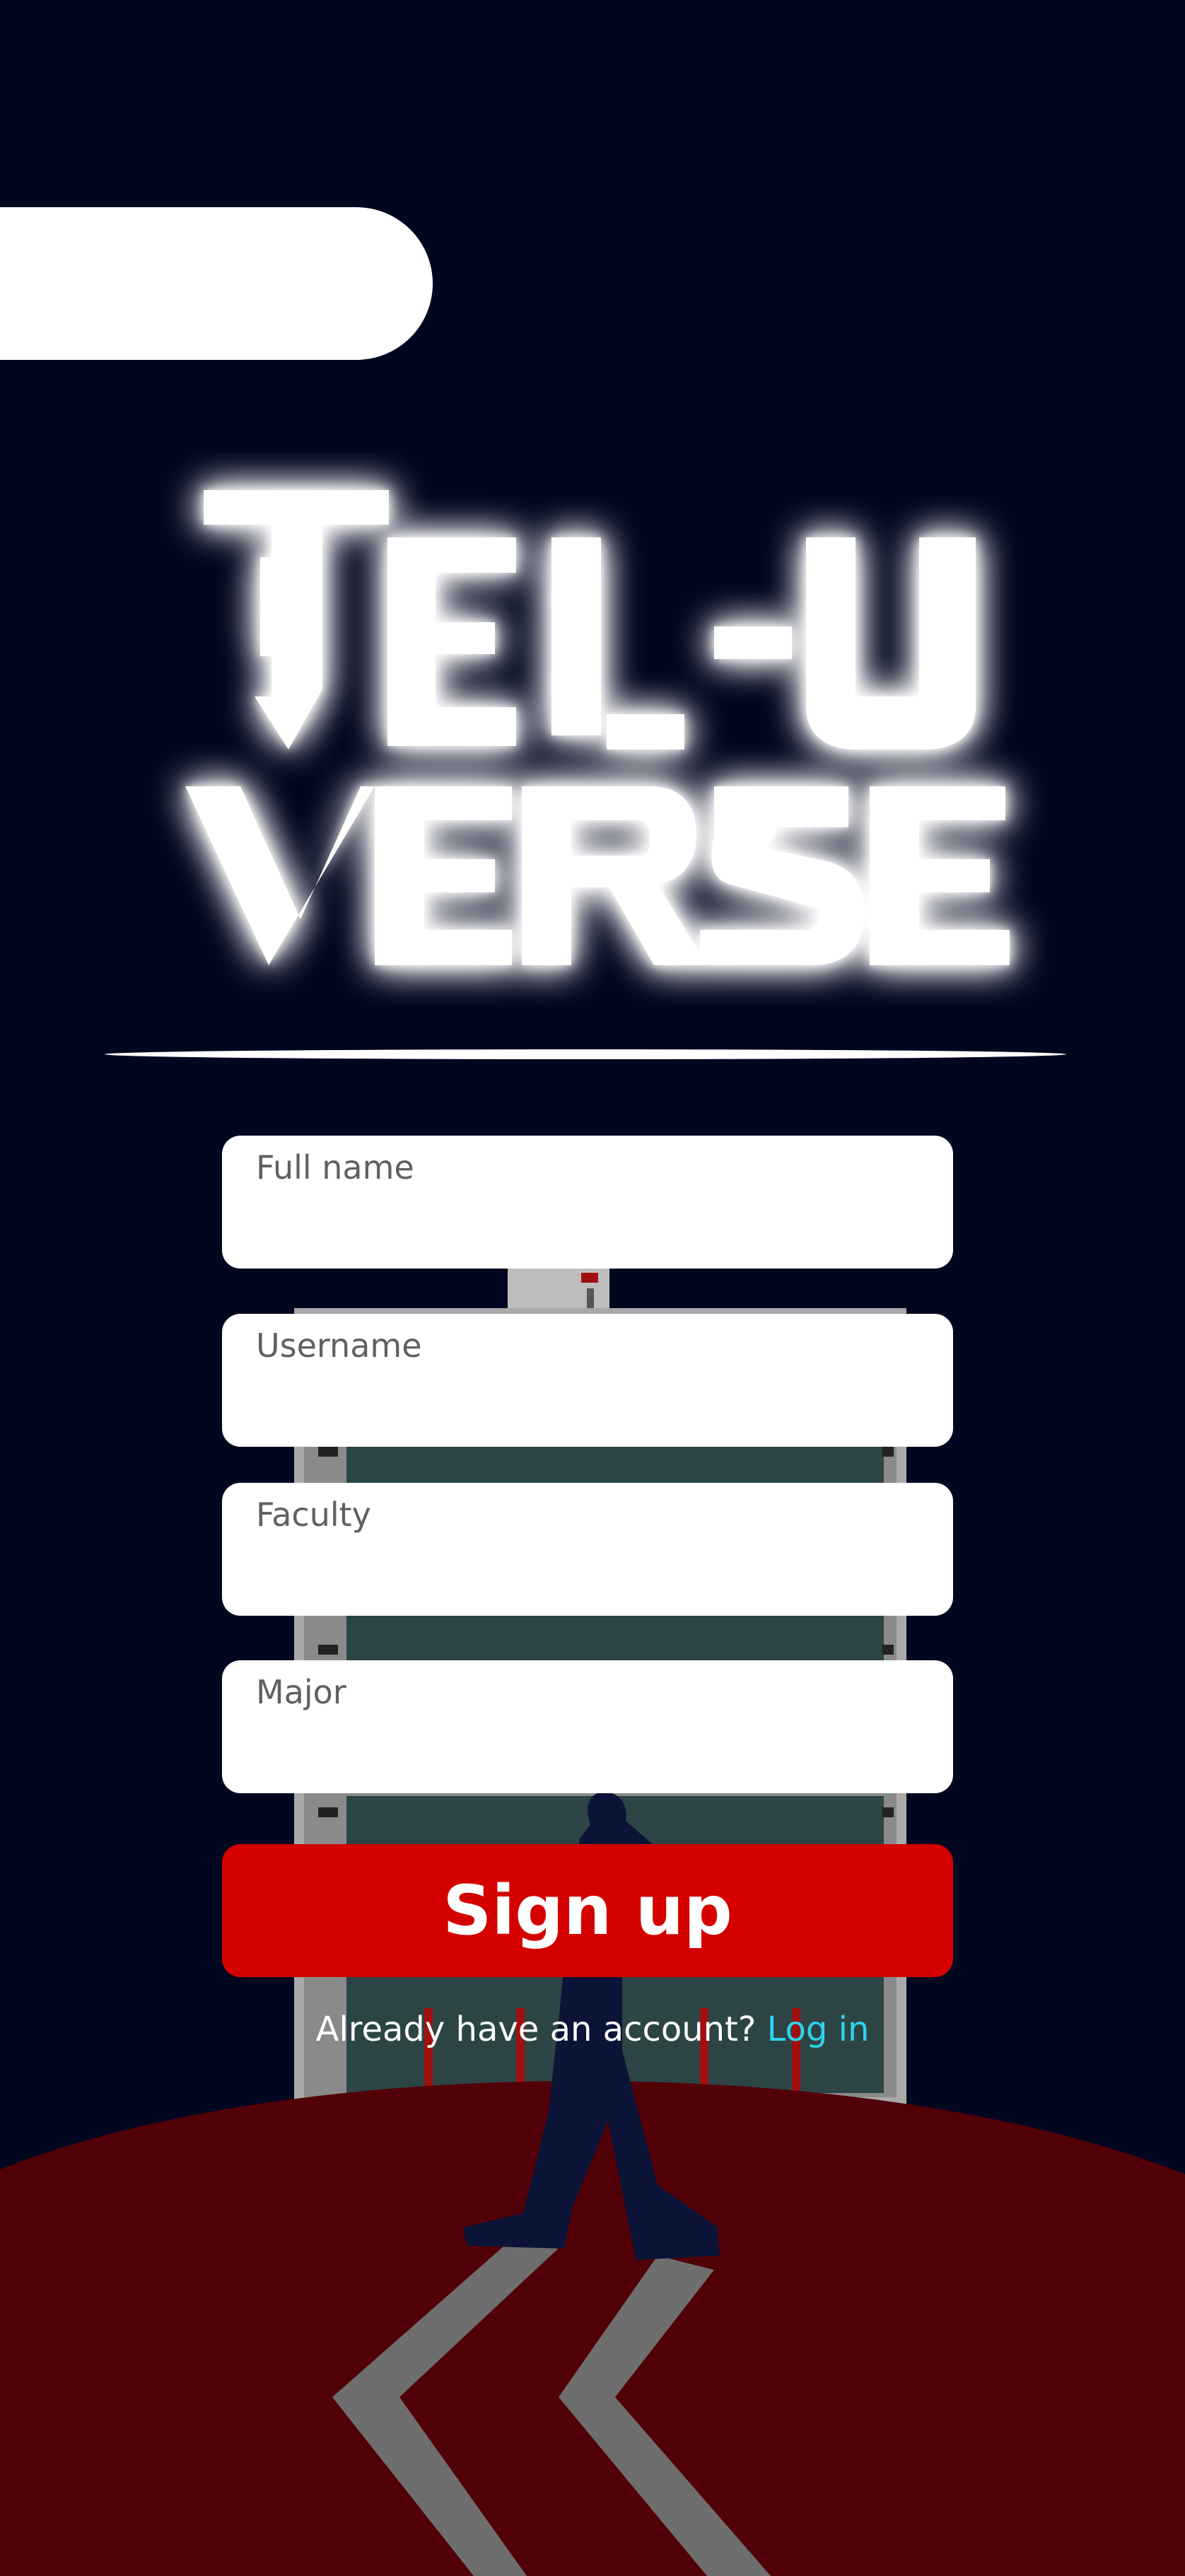 The height and width of the screenshot is (2576, 1185). What do you see at coordinates (587, 1726) in the screenshot?
I see `major-field: Major` at bounding box center [587, 1726].